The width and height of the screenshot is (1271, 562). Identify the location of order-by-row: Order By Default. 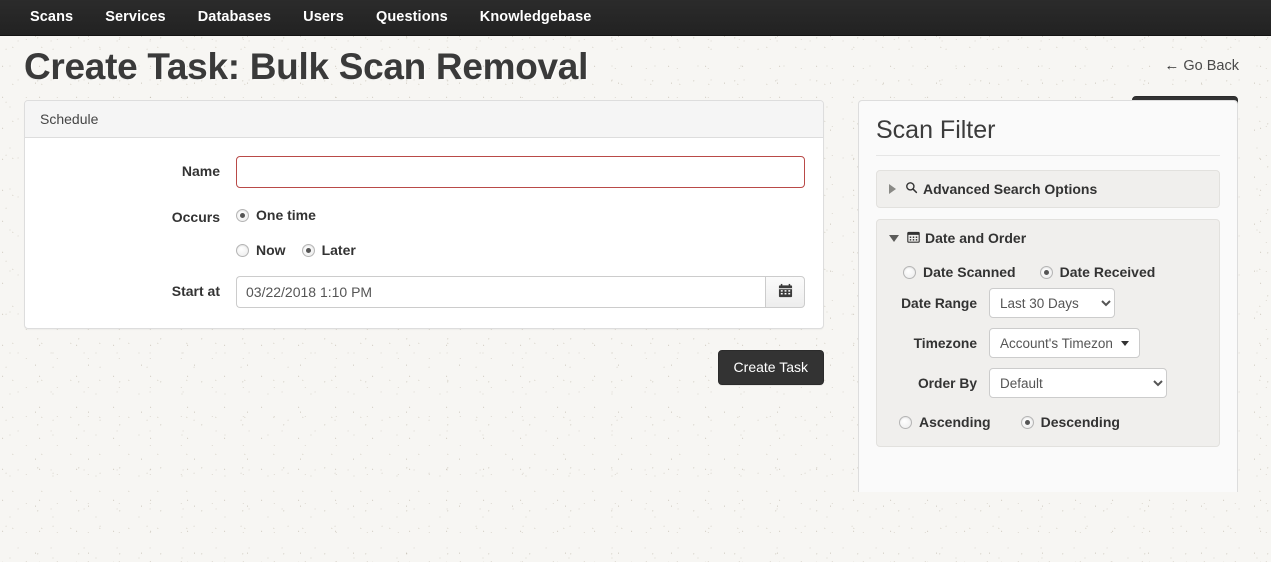
(1048, 383).